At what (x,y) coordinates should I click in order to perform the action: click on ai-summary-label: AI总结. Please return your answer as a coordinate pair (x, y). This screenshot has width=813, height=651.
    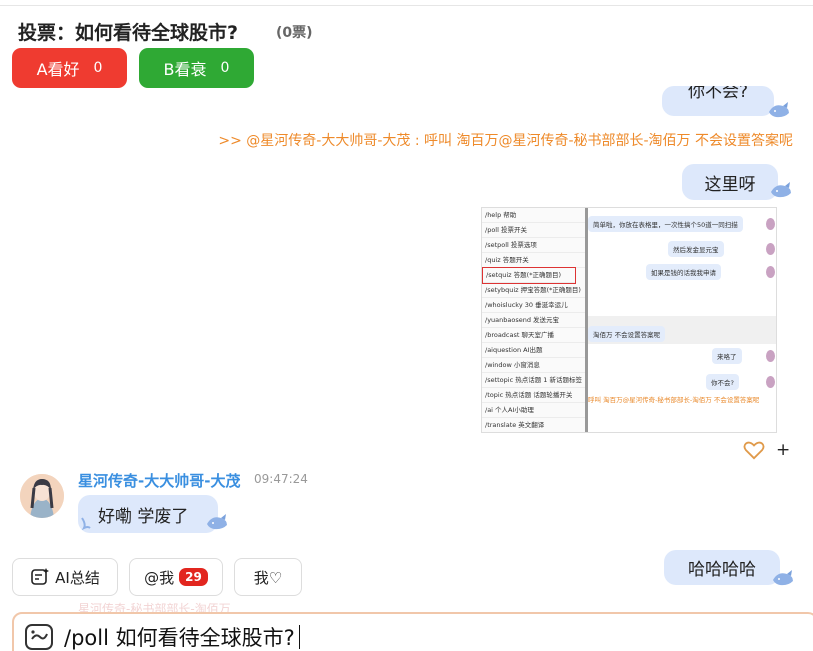
    Looking at the image, I should click on (77, 577).